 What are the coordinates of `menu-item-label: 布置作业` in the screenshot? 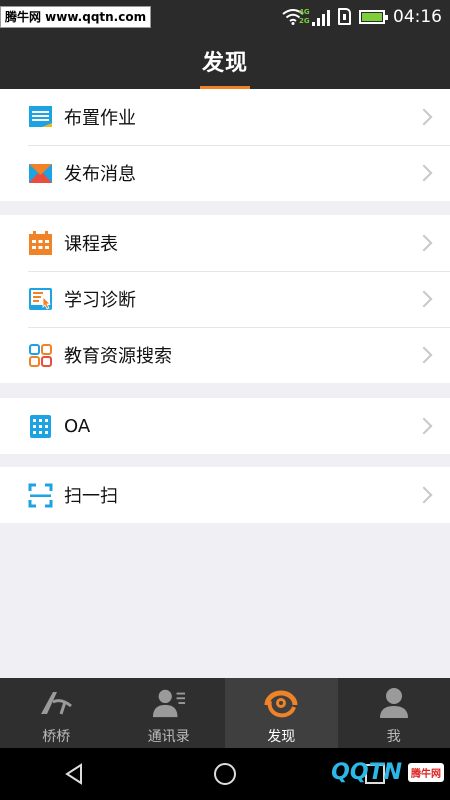 It's located at (100, 118).